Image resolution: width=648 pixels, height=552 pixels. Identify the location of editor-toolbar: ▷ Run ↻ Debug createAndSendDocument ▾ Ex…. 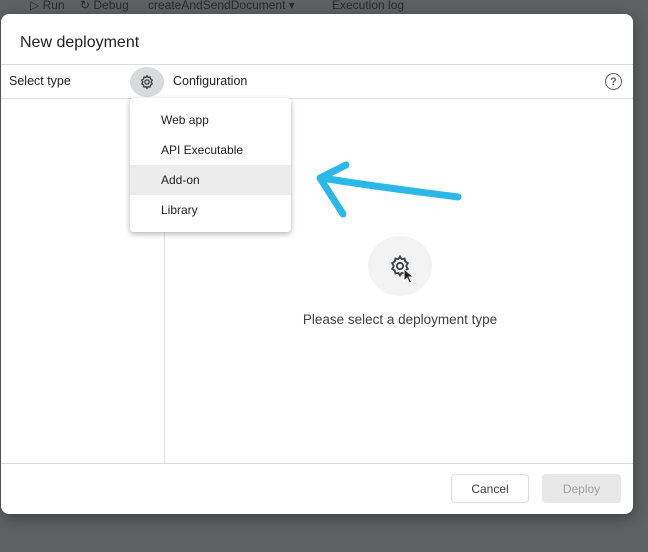
(324, 7).